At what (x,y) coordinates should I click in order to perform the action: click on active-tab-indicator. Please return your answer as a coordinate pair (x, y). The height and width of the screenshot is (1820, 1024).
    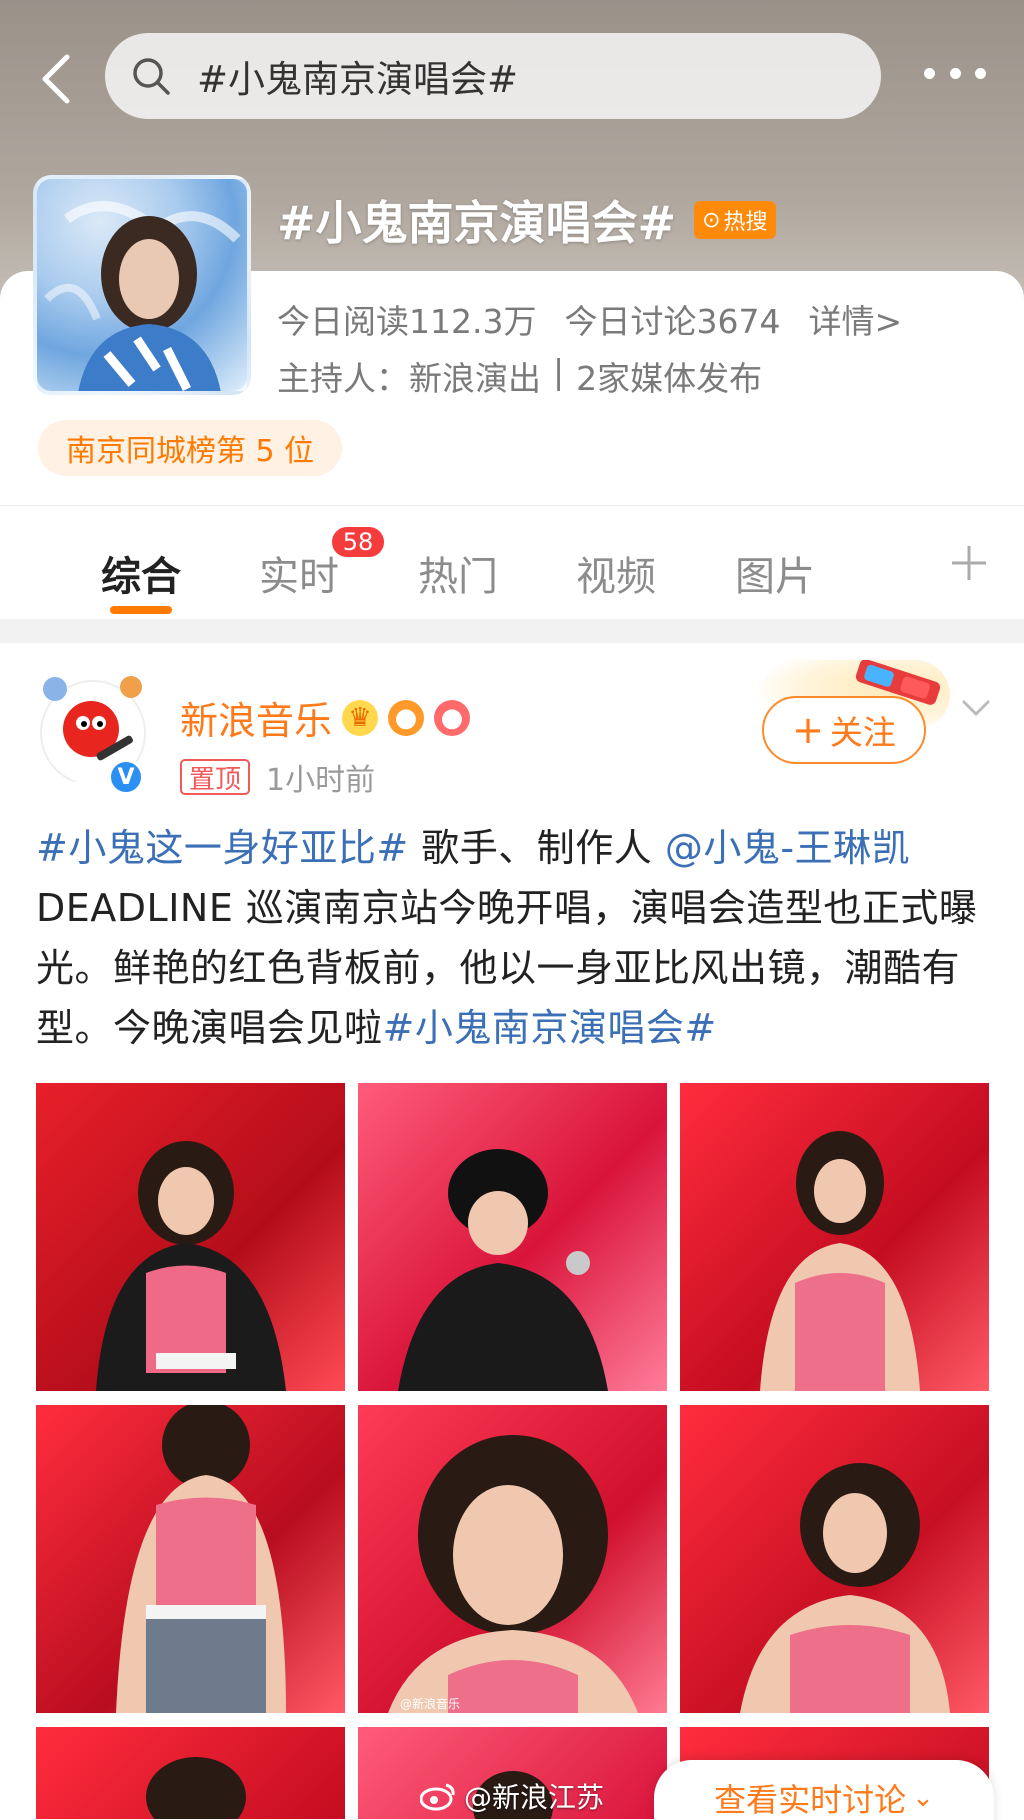
    Looking at the image, I should click on (141, 610).